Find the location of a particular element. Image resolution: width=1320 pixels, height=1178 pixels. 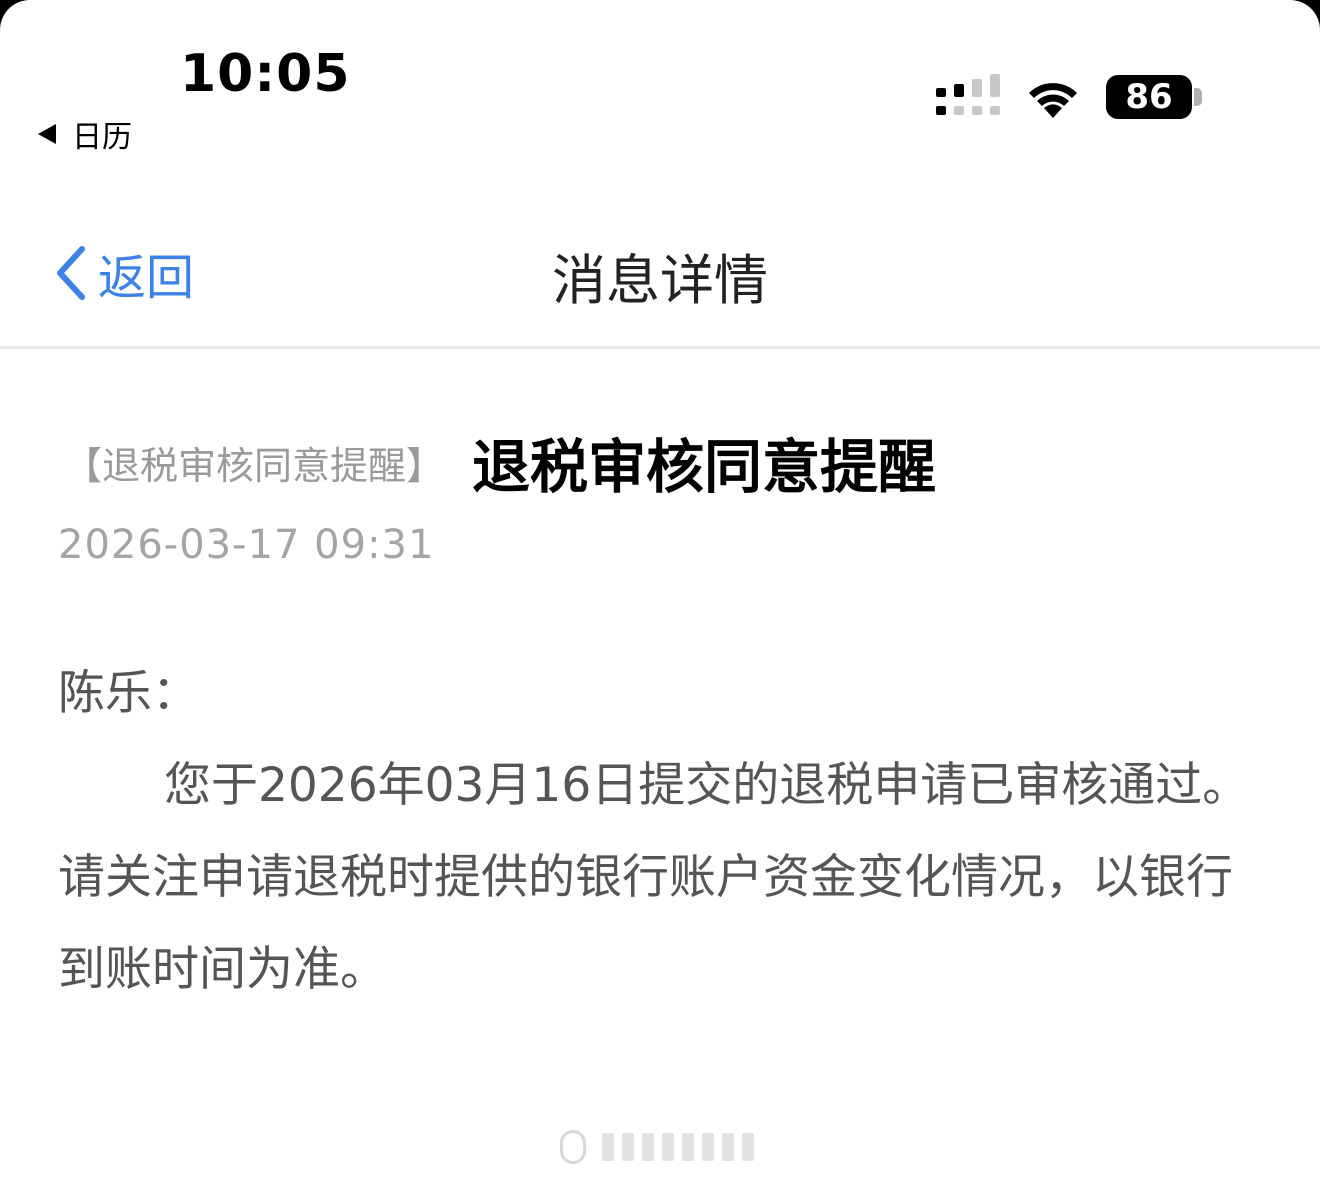

message-title: 退税审核同意提醒 is located at coordinates (704, 467).